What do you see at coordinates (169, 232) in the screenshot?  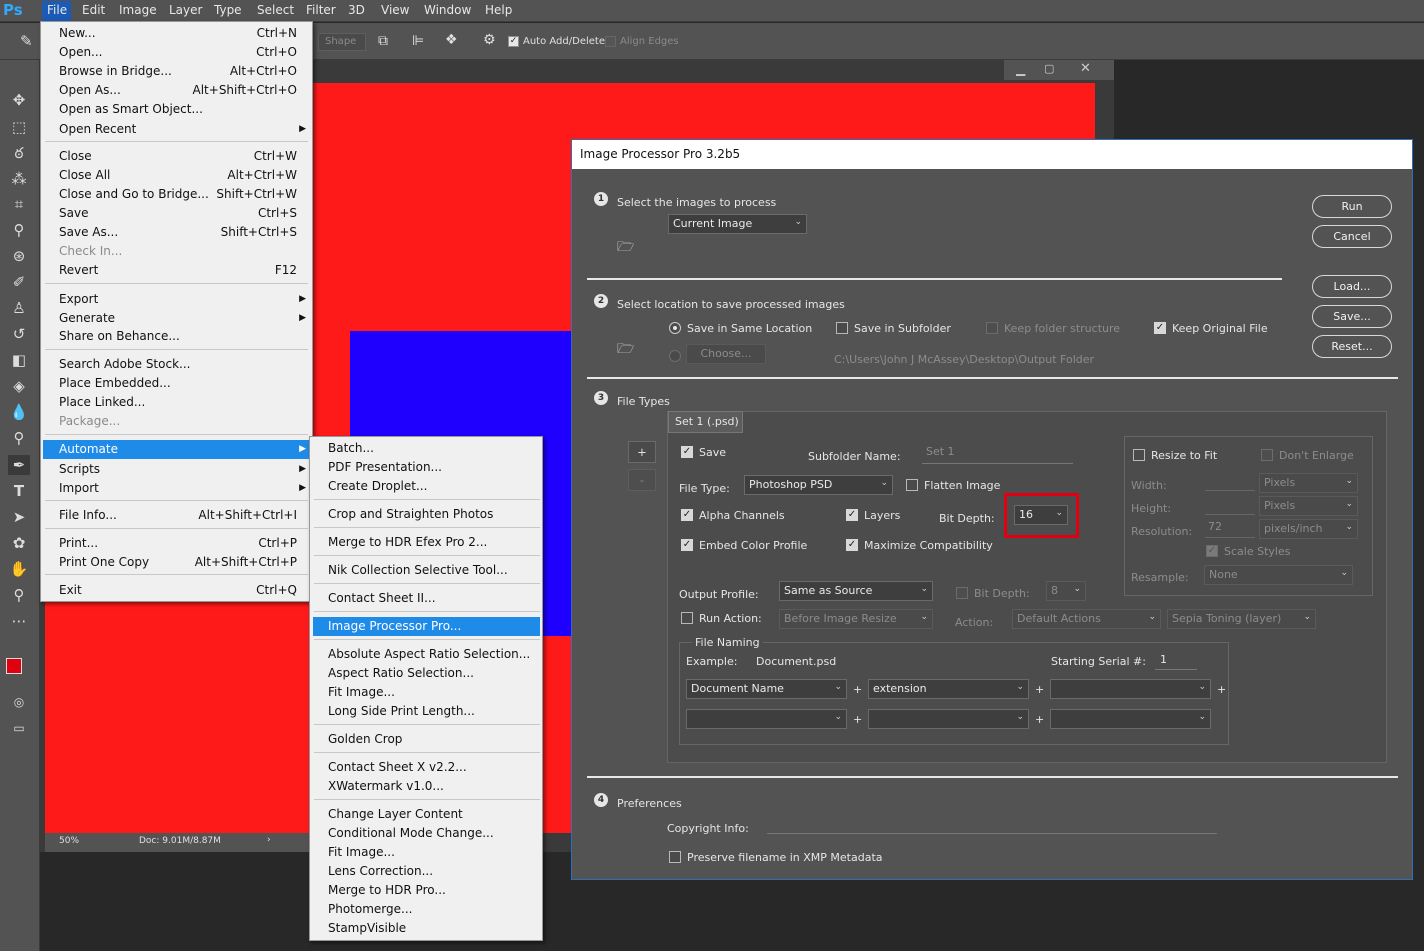 I see `menu-item-save-as: Save As... Shift+Ctrl+S` at bounding box center [169, 232].